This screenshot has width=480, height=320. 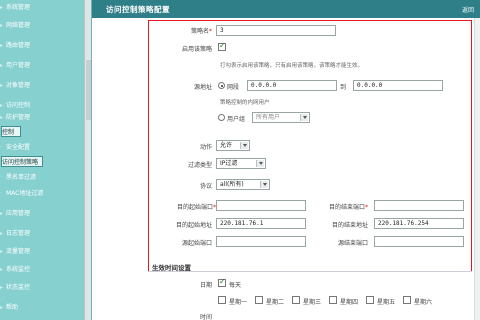 I want to click on enable-checkbox, so click(x=222, y=46).